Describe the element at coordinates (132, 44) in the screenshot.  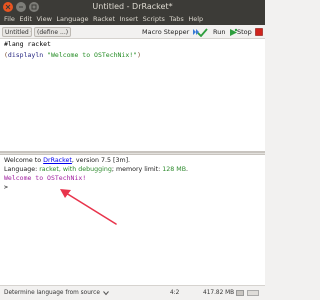
I see `code-line-1: #lang racket` at that location.